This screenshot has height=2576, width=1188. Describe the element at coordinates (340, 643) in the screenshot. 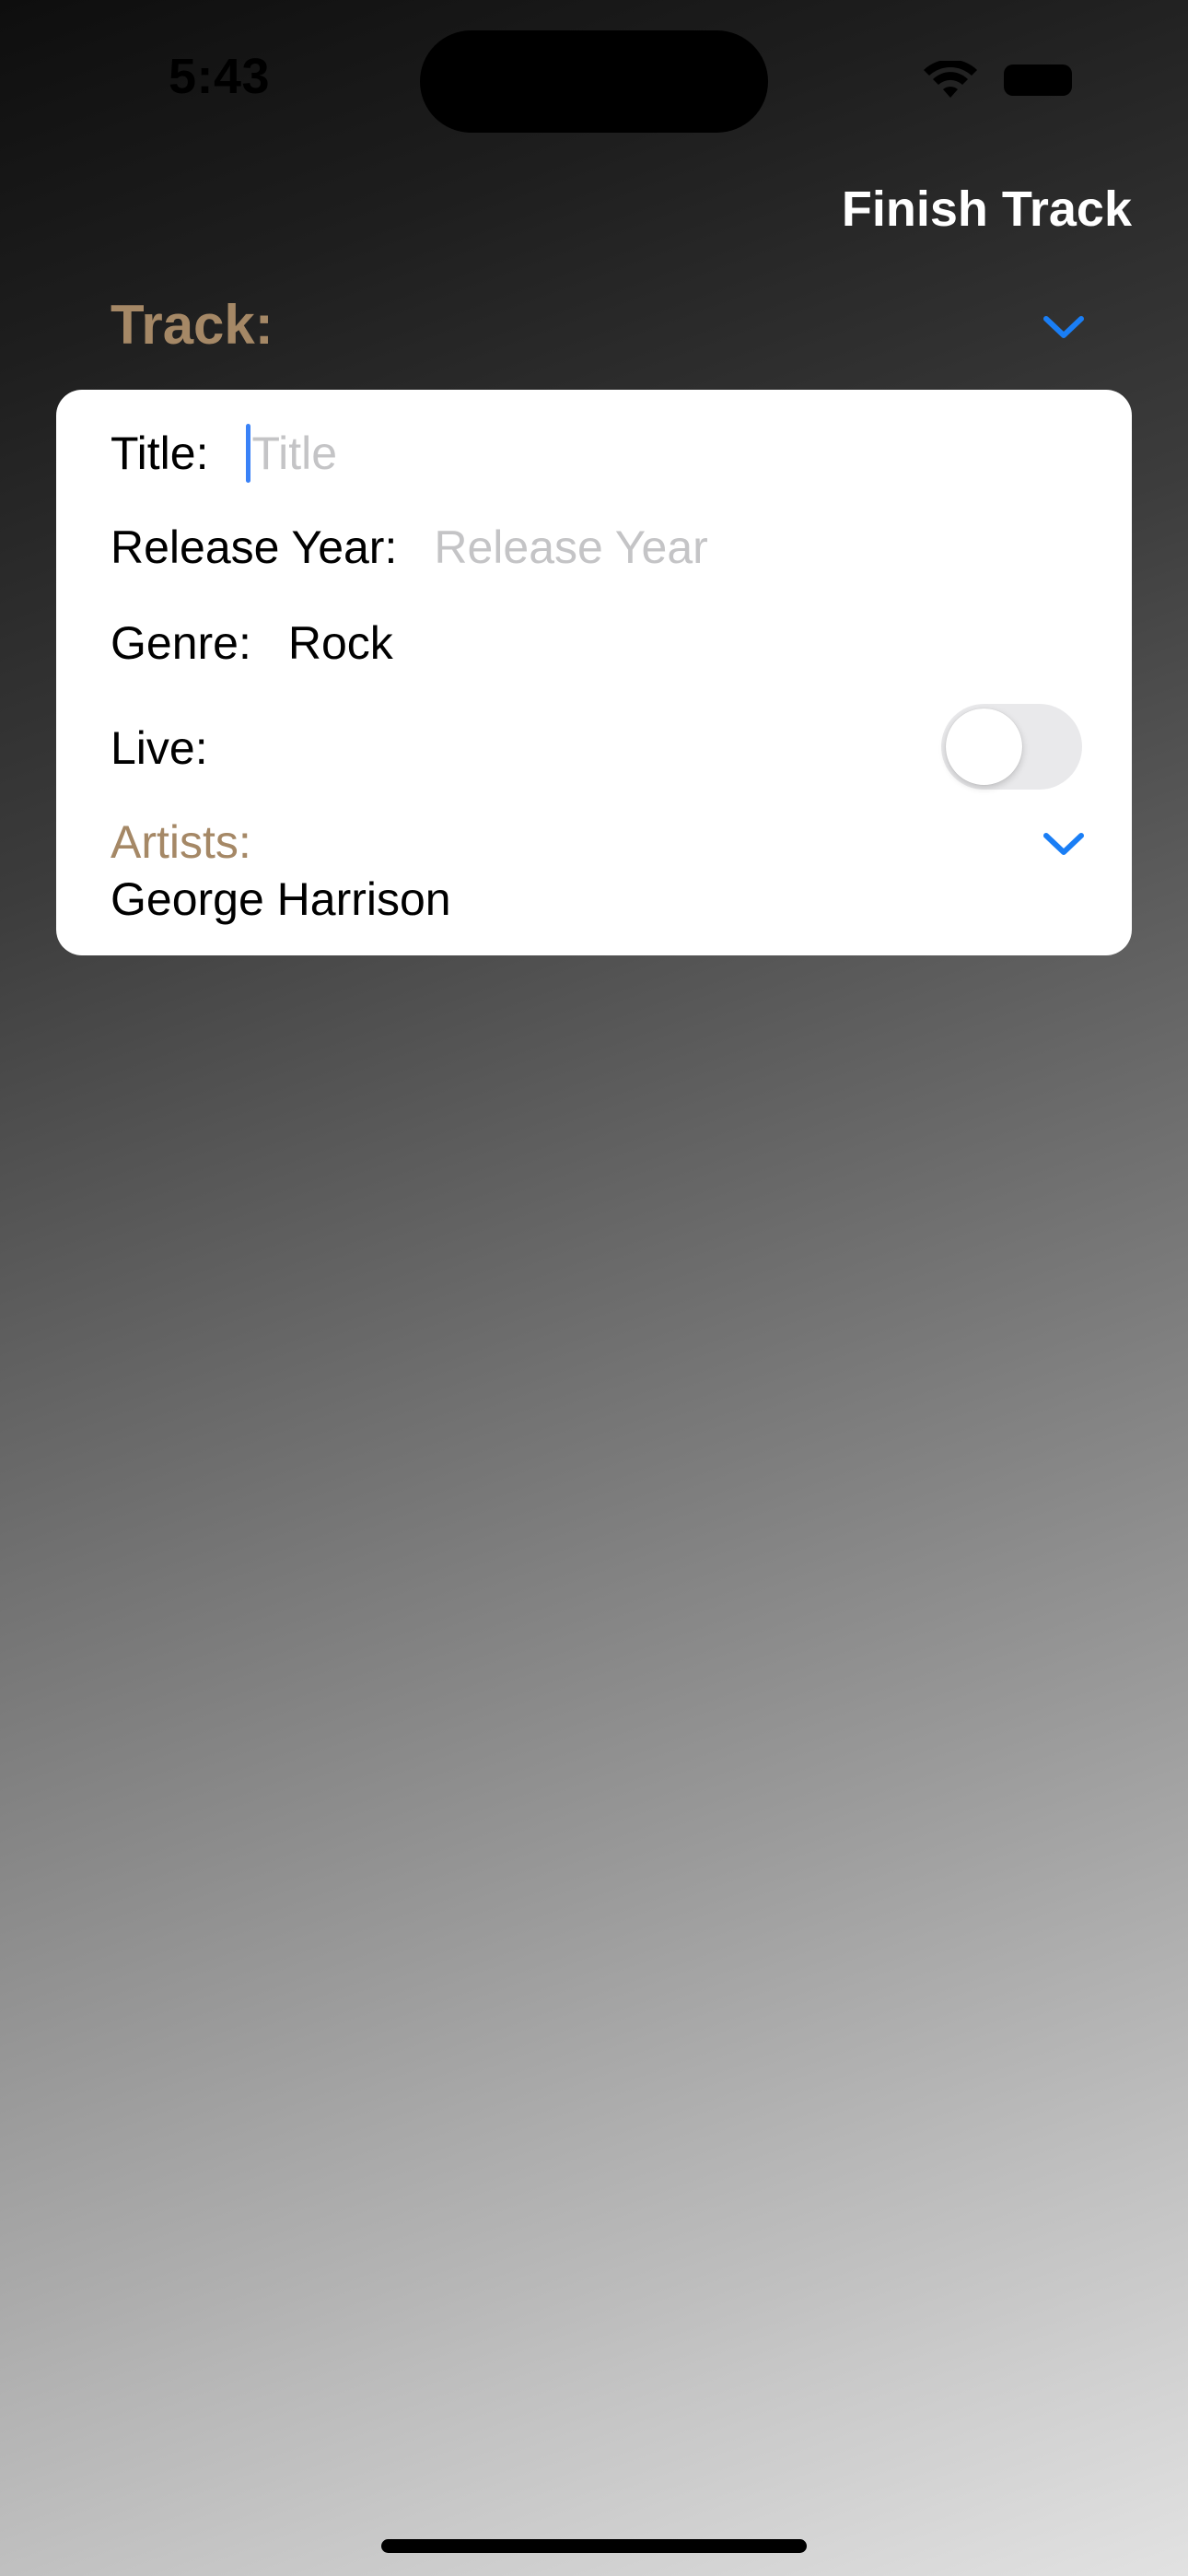

I see `genre-picker: Rock` at that location.